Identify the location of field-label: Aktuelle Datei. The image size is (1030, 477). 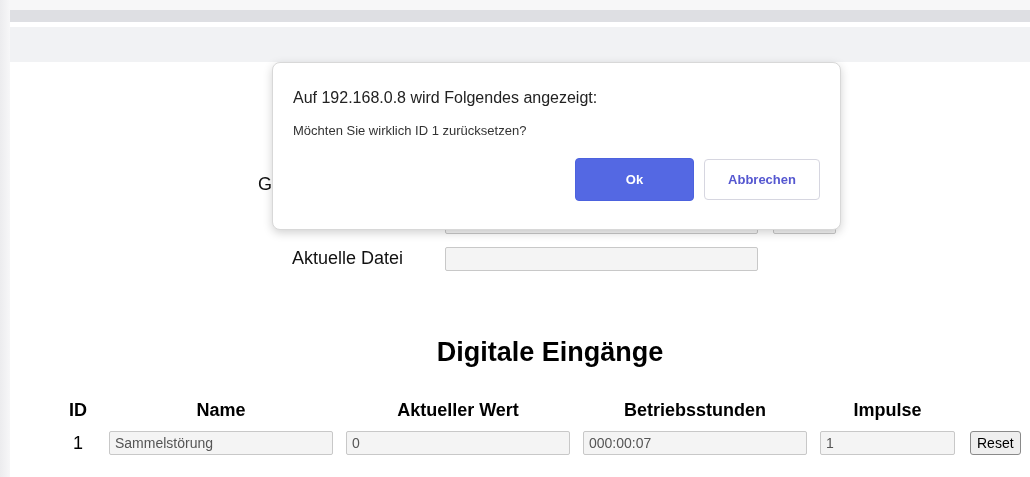
(347, 258).